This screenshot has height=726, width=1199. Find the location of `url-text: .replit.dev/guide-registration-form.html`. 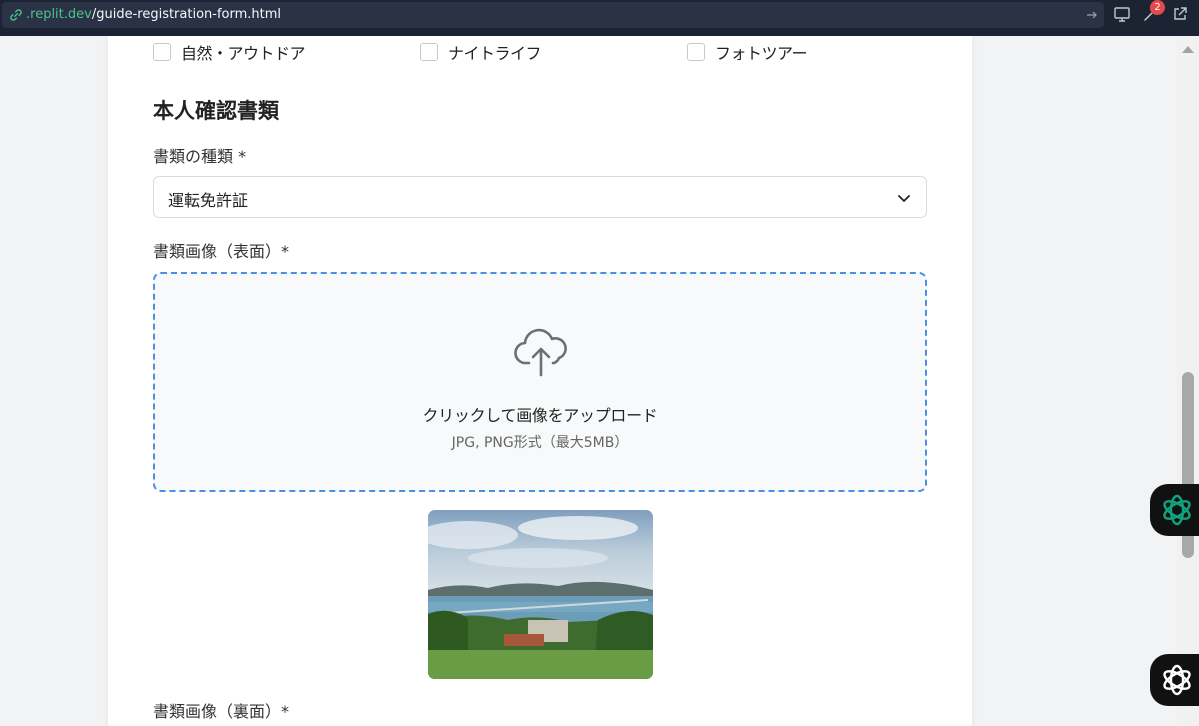

url-text: .replit.dev/guide-registration-form.html is located at coordinates (153, 15).